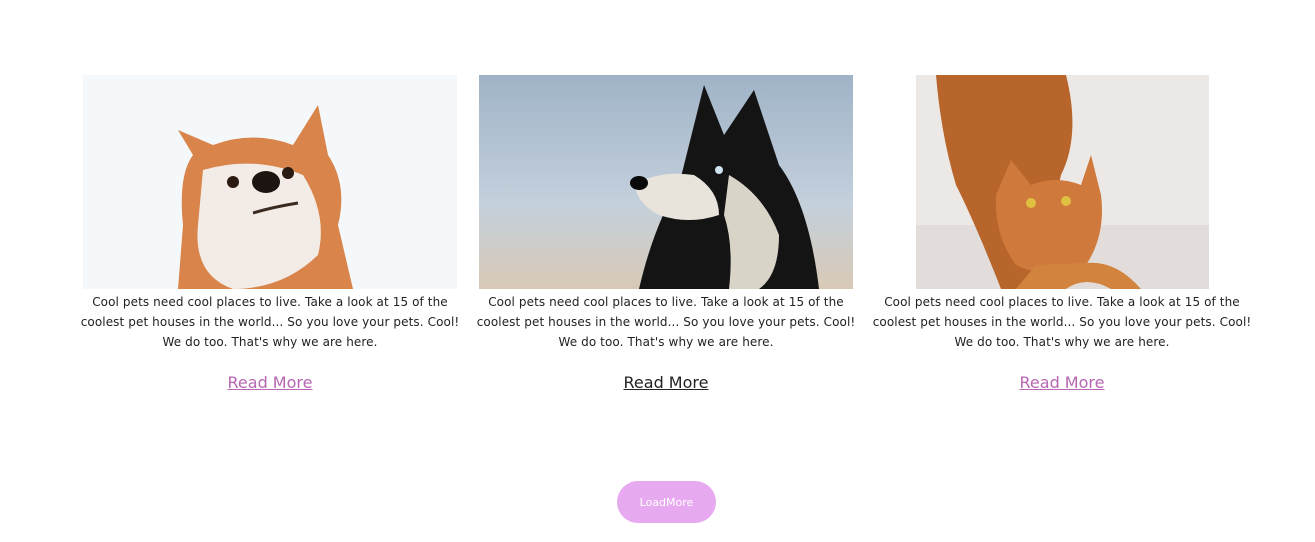 The height and width of the screenshot is (542, 1315). What do you see at coordinates (666, 182) in the screenshot?
I see `husky-dog-photo` at bounding box center [666, 182].